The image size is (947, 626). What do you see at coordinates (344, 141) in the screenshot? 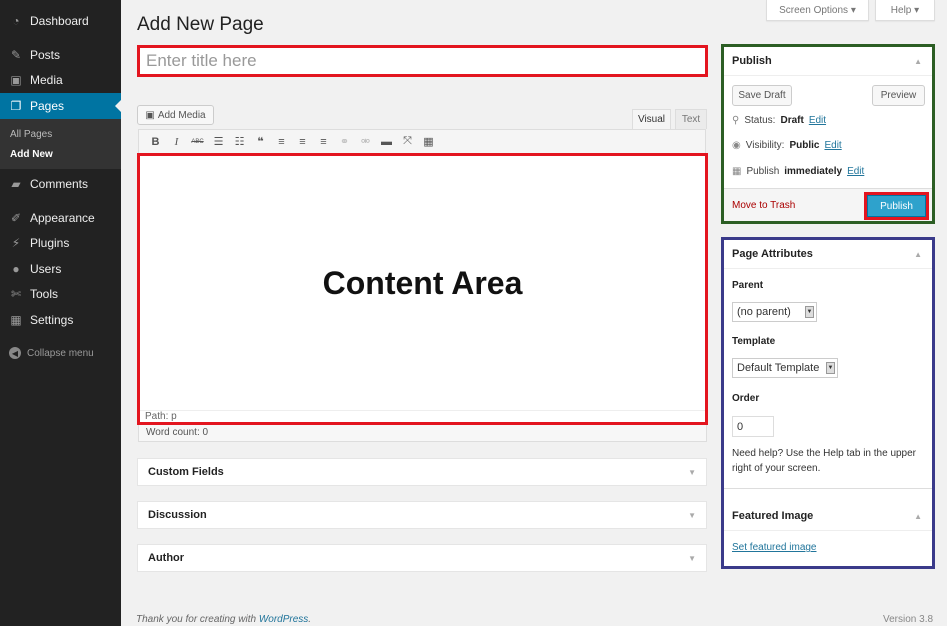
I see `insert-link-button: ⚭` at bounding box center [344, 141].